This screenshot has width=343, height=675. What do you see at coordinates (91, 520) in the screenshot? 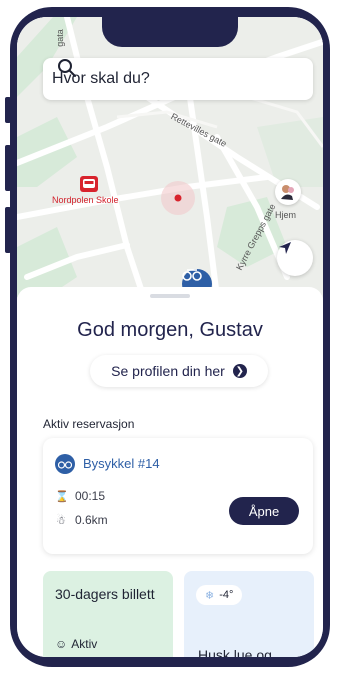
I see `distance-value: 0.6km` at bounding box center [91, 520].